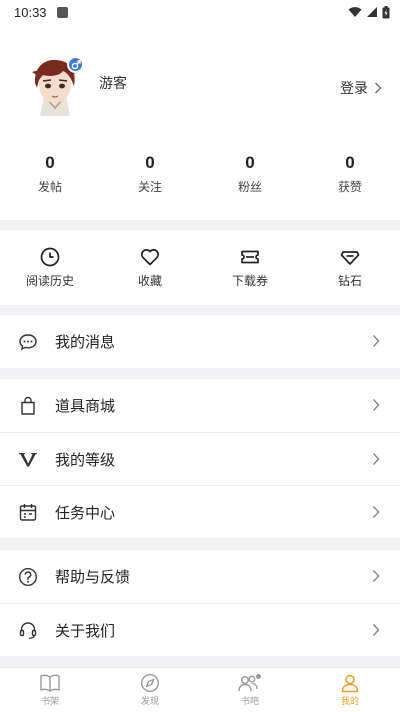  Describe the element at coordinates (28, 406) in the screenshot. I see `shopping-bag-icon` at that location.